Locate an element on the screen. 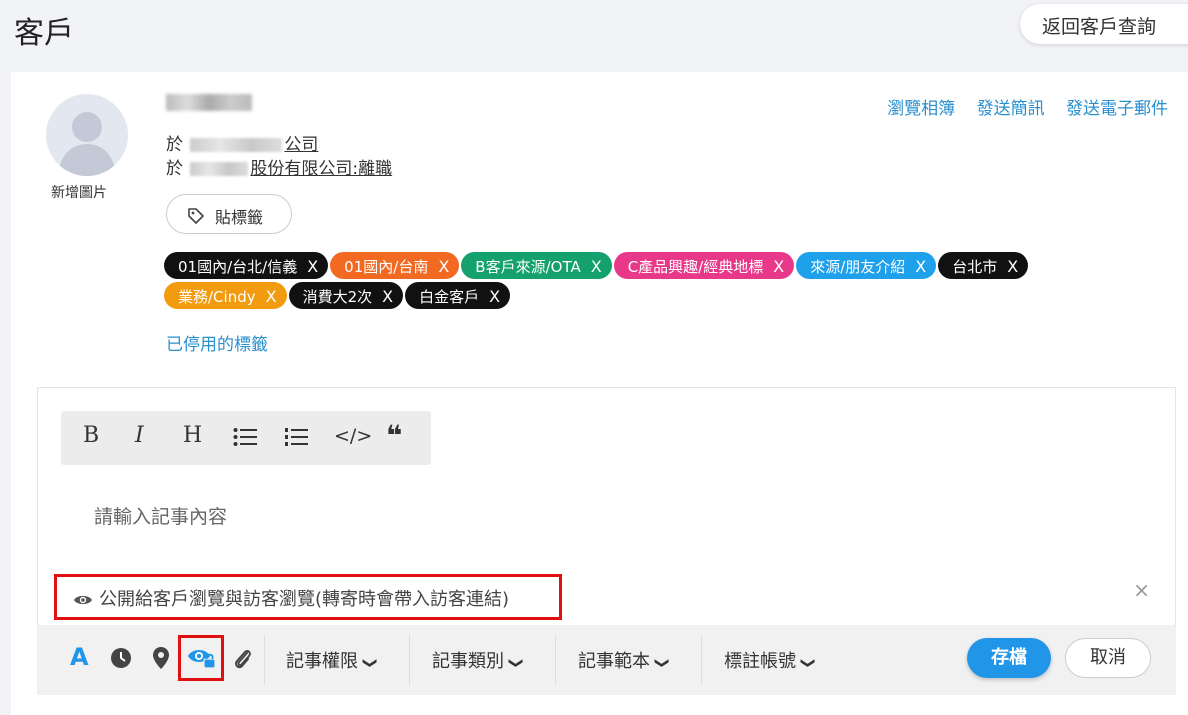 This screenshot has width=1188, height=715. page-title: 客戶 is located at coordinates (44, 33).